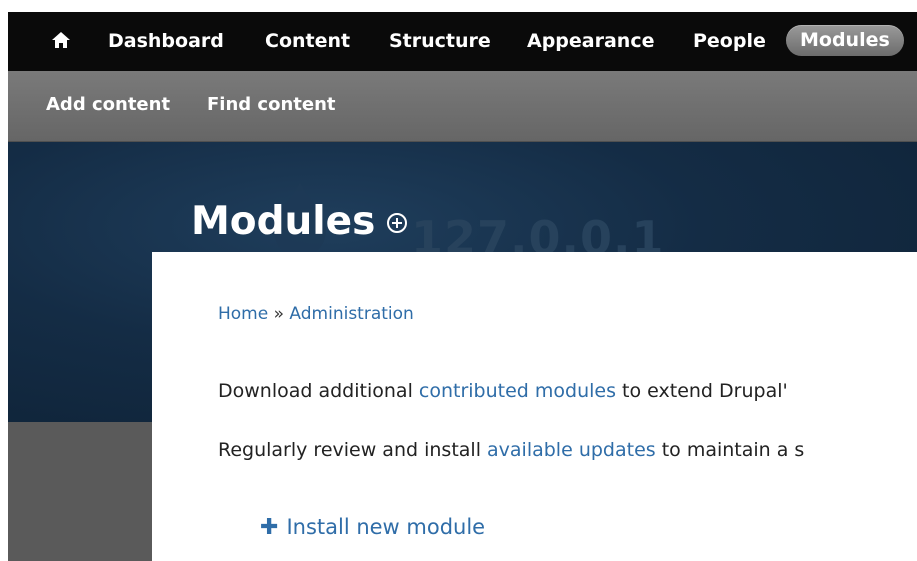 This screenshot has width=917, height=561. What do you see at coordinates (283, 221) in the screenshot?
I see `page-title: Modules` at bounding box center [283, 221].